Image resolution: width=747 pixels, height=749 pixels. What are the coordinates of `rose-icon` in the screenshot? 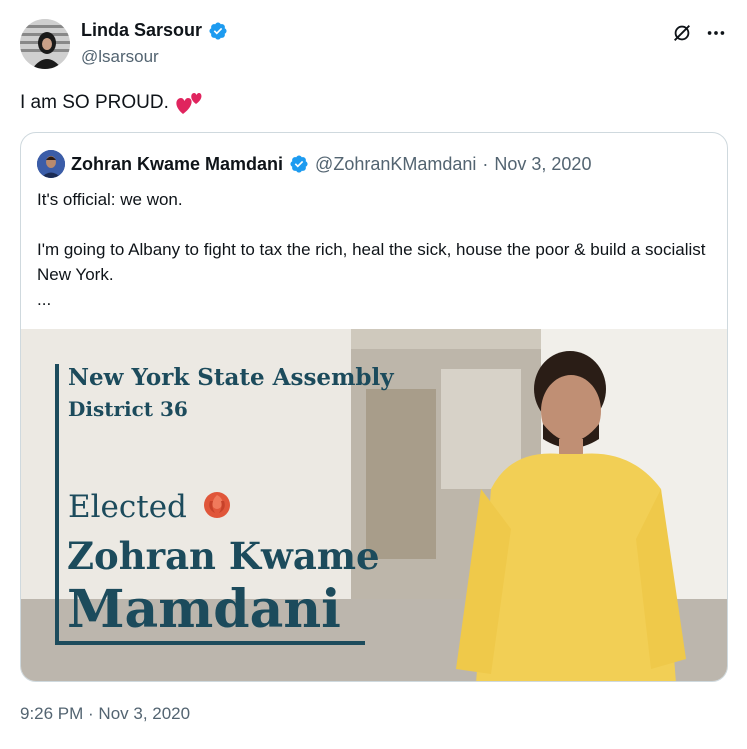 It's located at (217, 505).